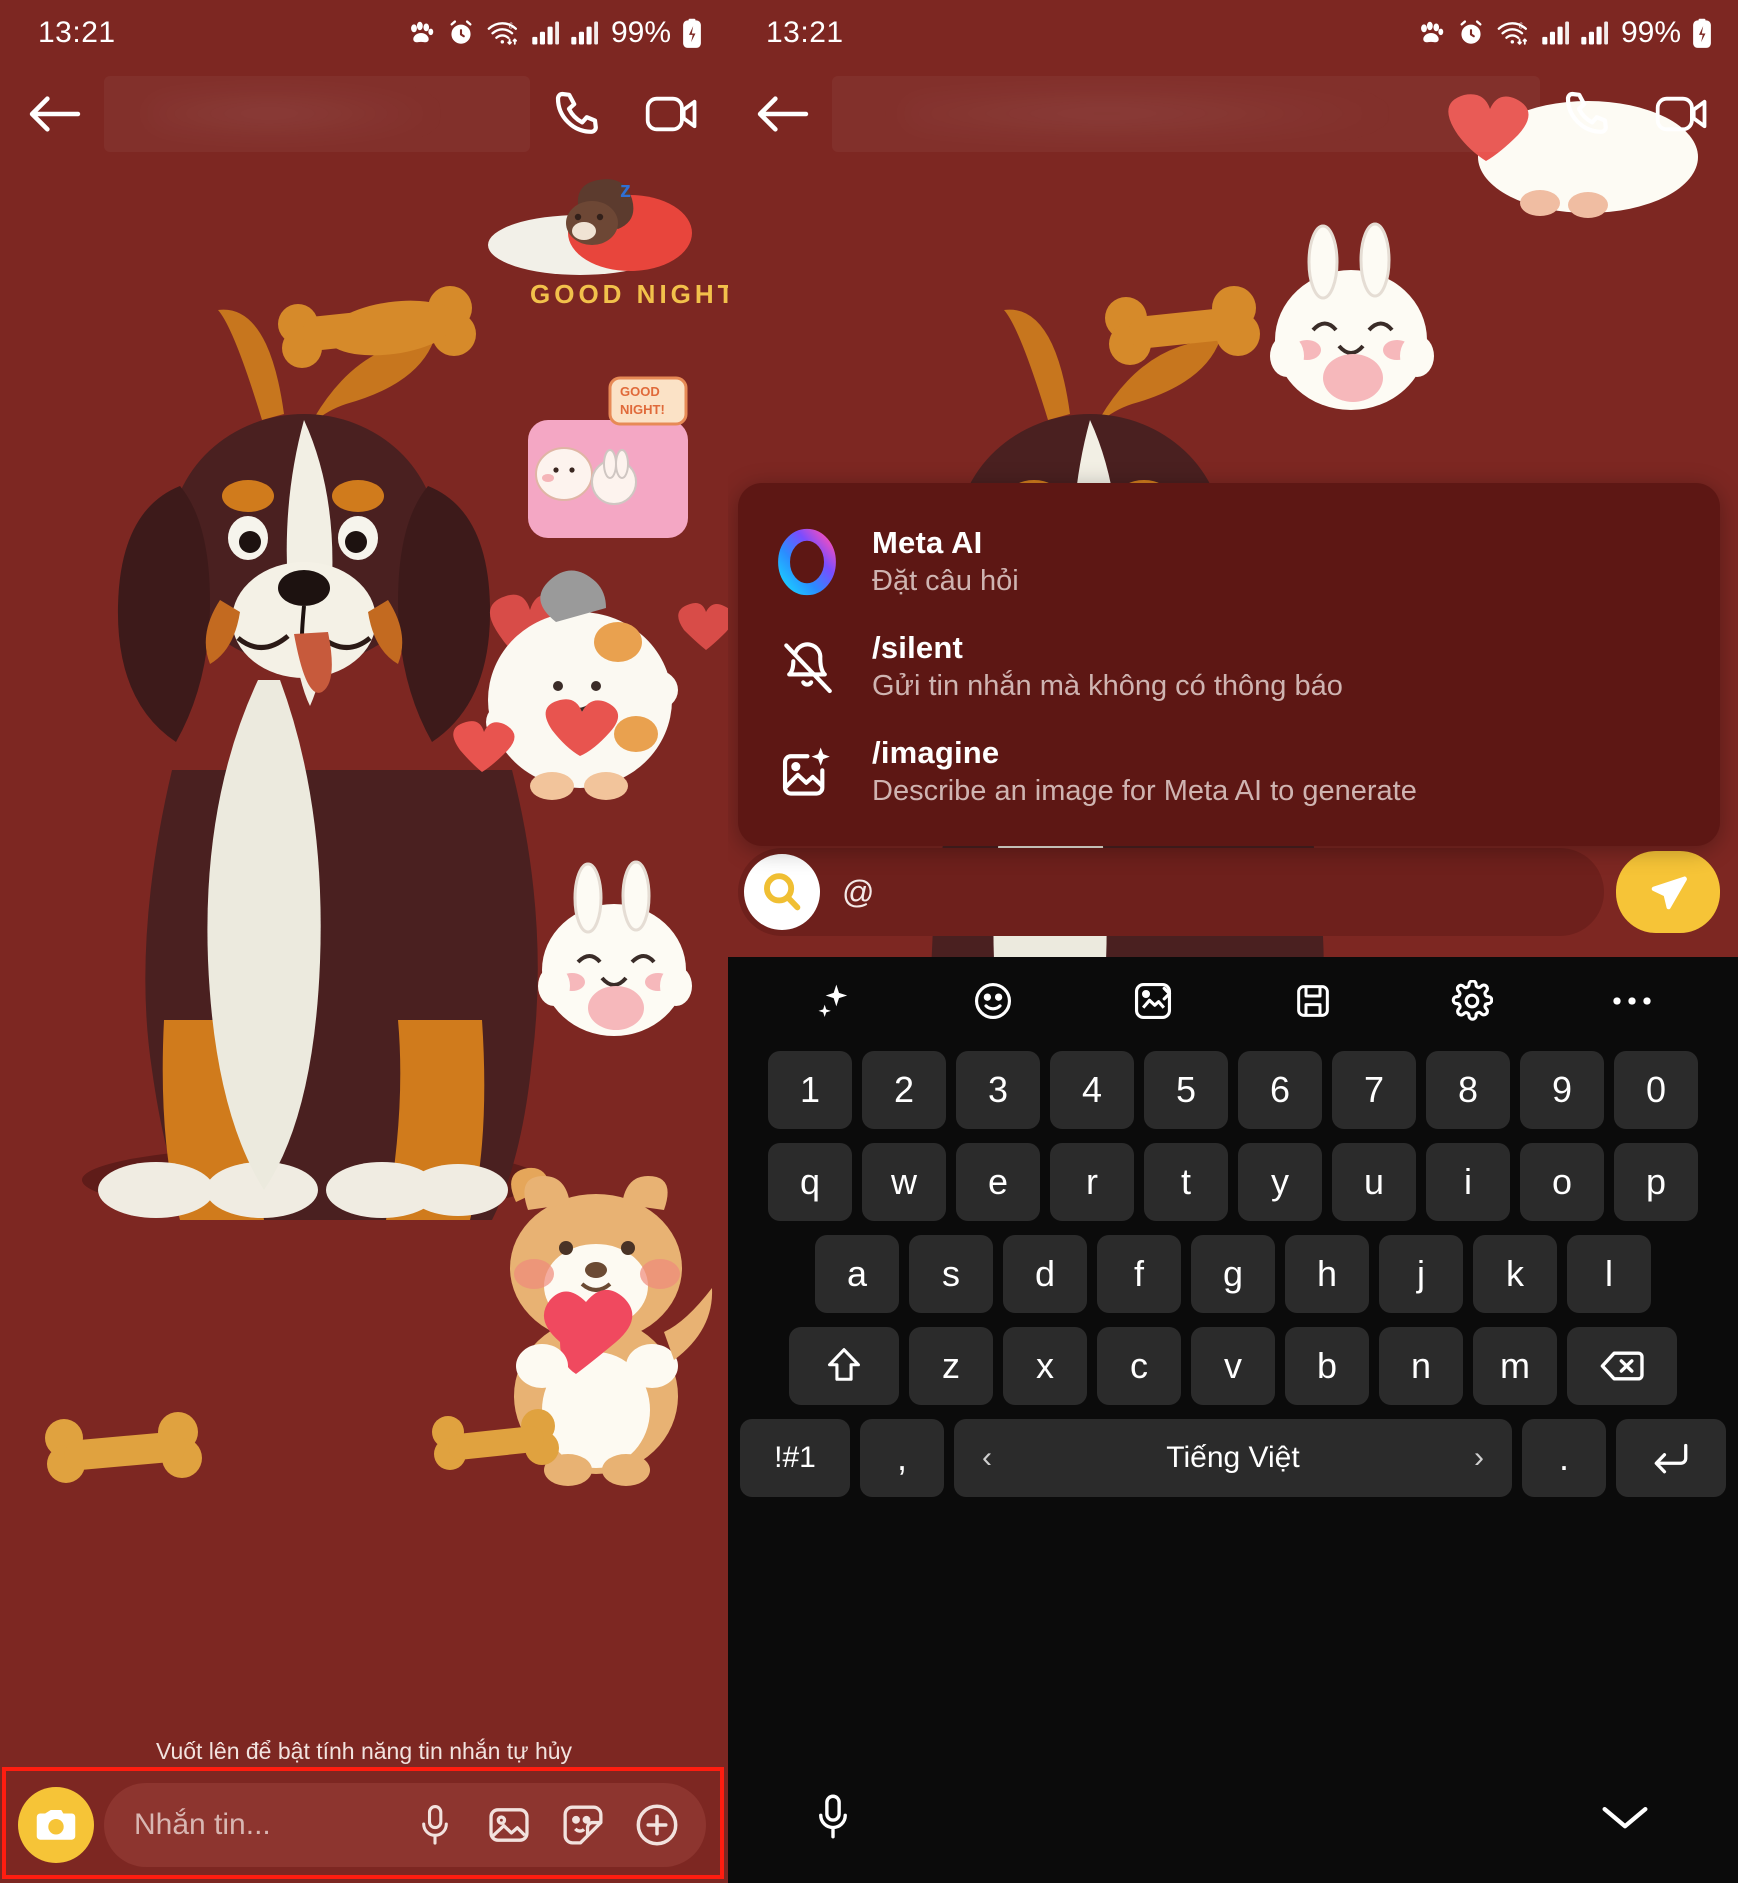 The width and height of the screenshot is (1738, 1883). I want to click on plus-icon, so click(657, 1825).